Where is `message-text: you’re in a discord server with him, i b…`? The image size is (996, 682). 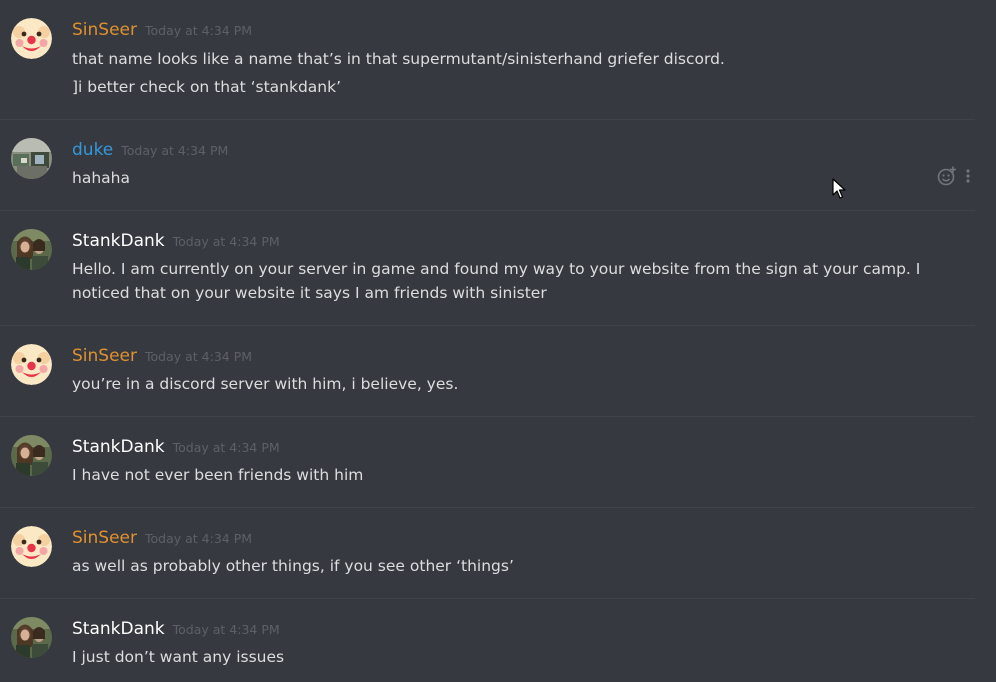
message-text: you’re in a discord server with him, i b… is located at coordinates (265, 384).